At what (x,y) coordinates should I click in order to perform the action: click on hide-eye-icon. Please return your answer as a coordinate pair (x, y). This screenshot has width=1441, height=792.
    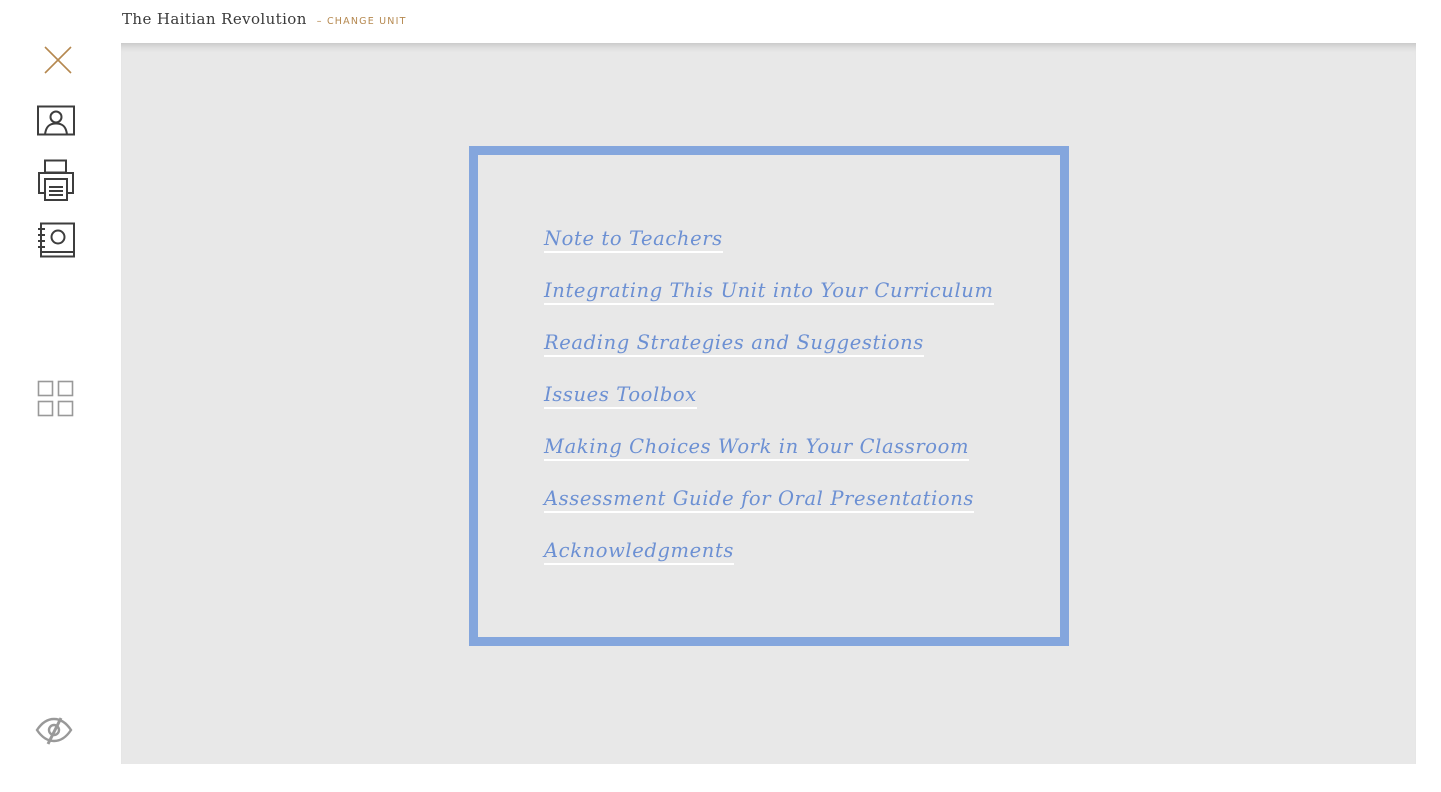
    Looking at the image, I should click on (54, 731).